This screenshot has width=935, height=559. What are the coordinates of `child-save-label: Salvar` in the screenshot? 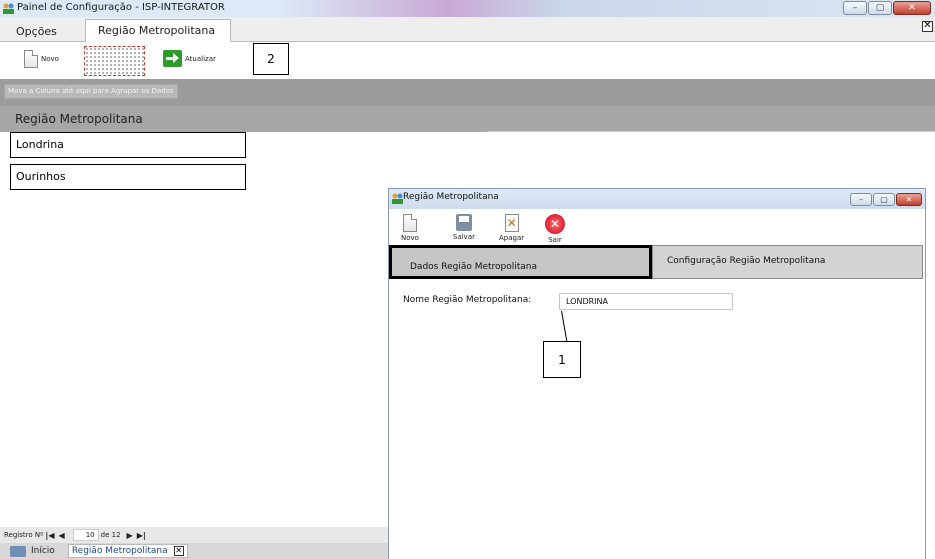 It's located at (464, 237).